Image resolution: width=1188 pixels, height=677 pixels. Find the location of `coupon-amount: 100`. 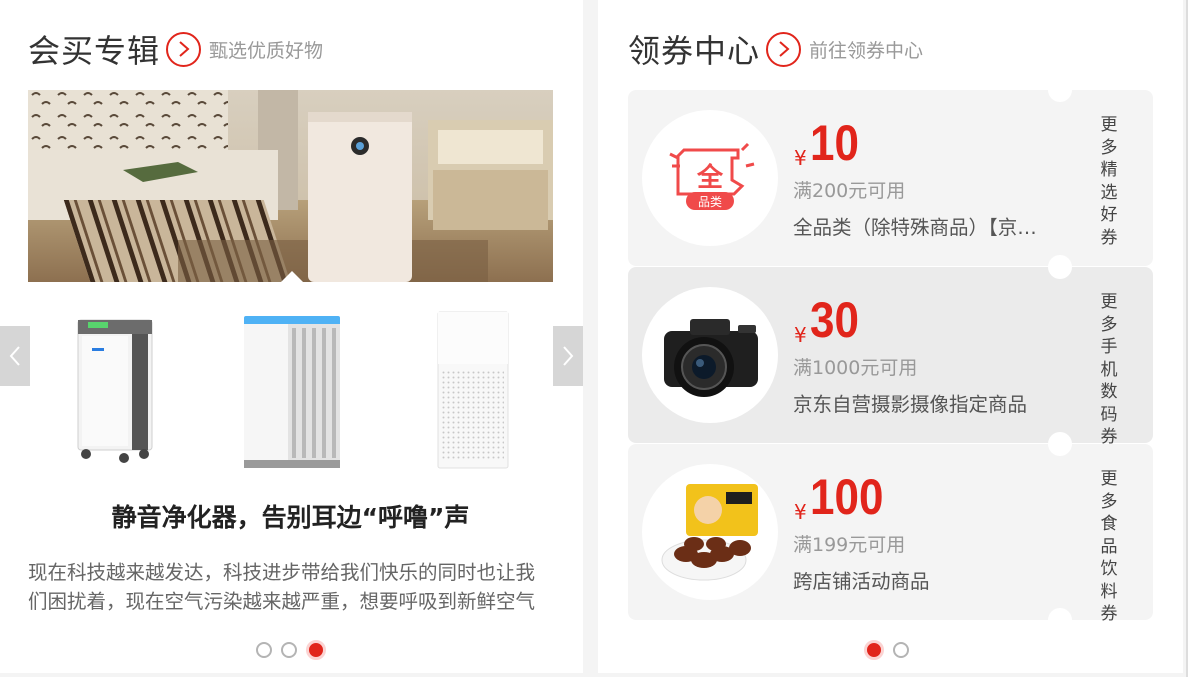

coupon-amount: 100 is located at coordinates (847, 497).